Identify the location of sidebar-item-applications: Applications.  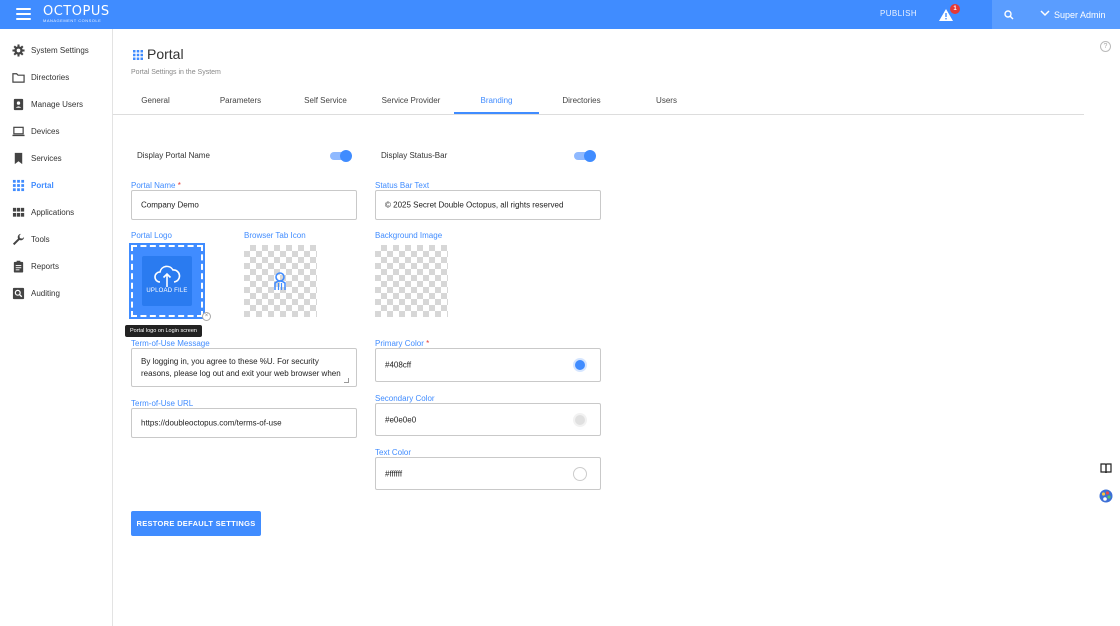
(56, 213).